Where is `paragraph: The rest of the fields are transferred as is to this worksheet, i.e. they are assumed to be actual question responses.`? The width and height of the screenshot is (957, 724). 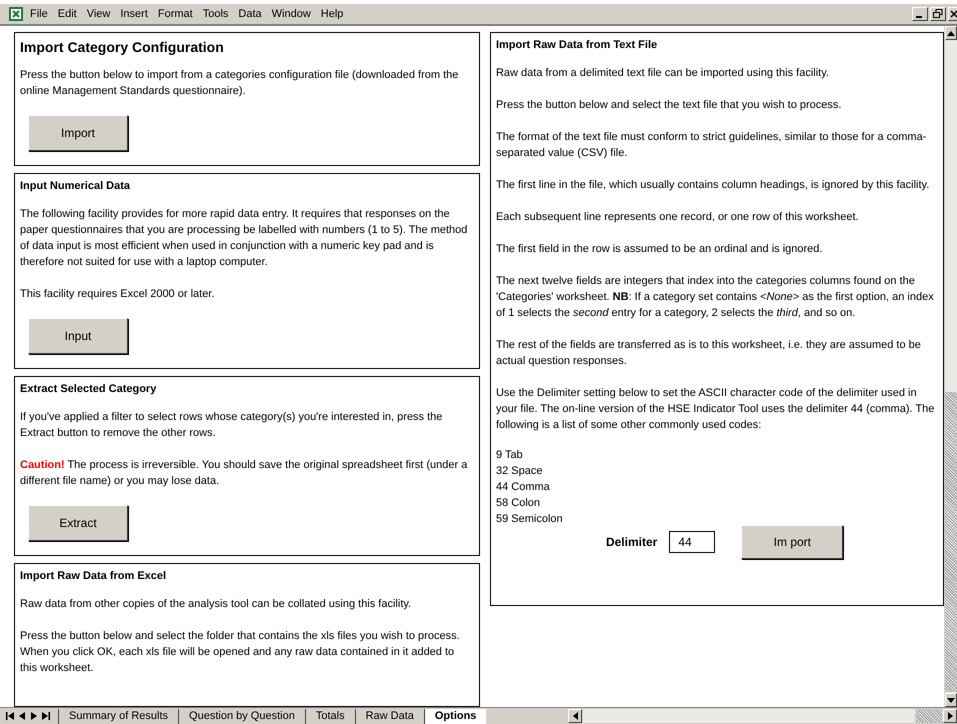 paragraph: The rest of the fields are transferred as is to this worksheet, i.e. they are assumed to be actual question responses. is located at coordinates (709, 353).